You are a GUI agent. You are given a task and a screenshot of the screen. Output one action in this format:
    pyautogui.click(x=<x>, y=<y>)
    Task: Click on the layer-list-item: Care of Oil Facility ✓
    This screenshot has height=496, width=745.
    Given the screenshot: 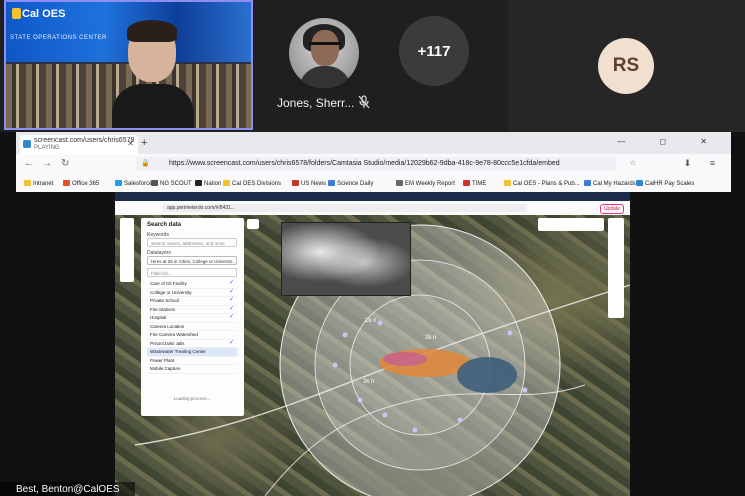 What is the action you would take?
    pyautogui.click(x=192, y=284)
    